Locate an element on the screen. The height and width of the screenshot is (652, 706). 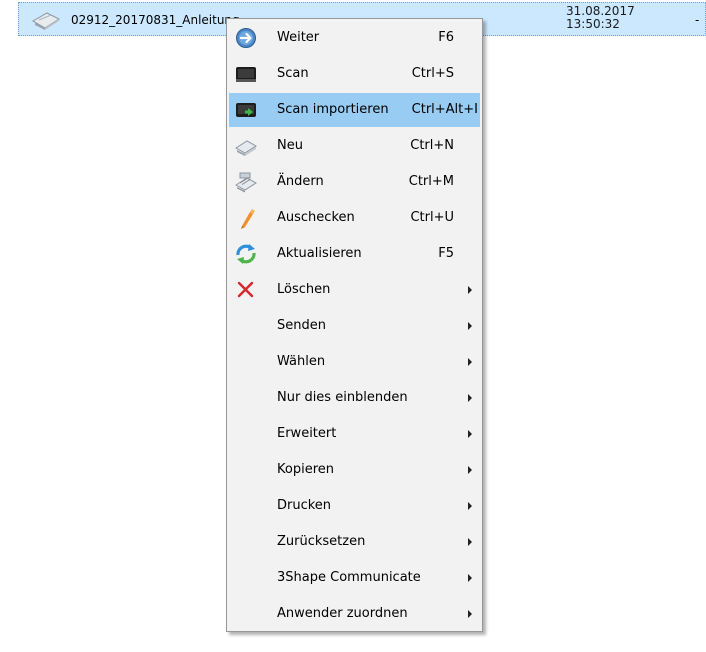
new-document-icon is located at coordinates (246, 148).